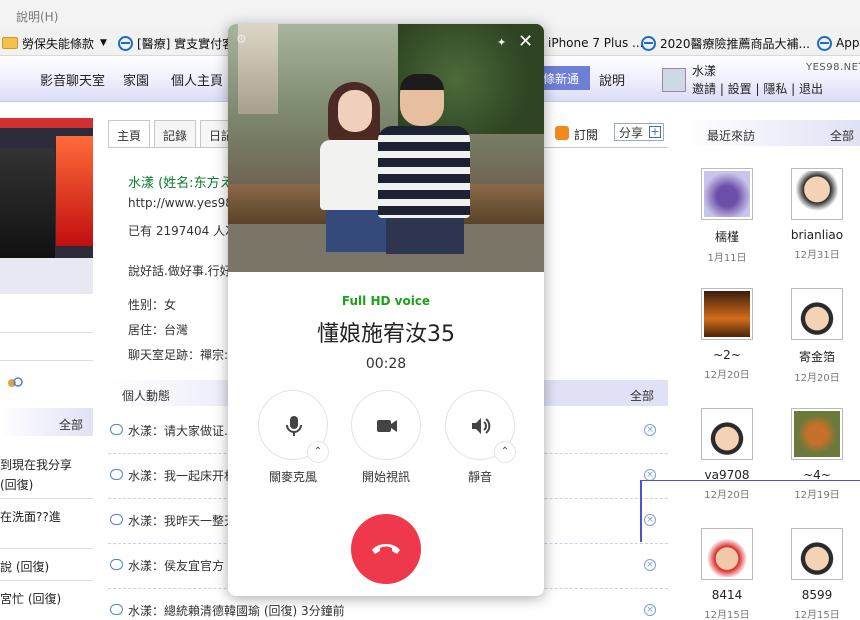  What do you see at coordinates (385, 477) in the screenshot?
I see `control-label: 開始視訊` at bounding box center [385, 477].